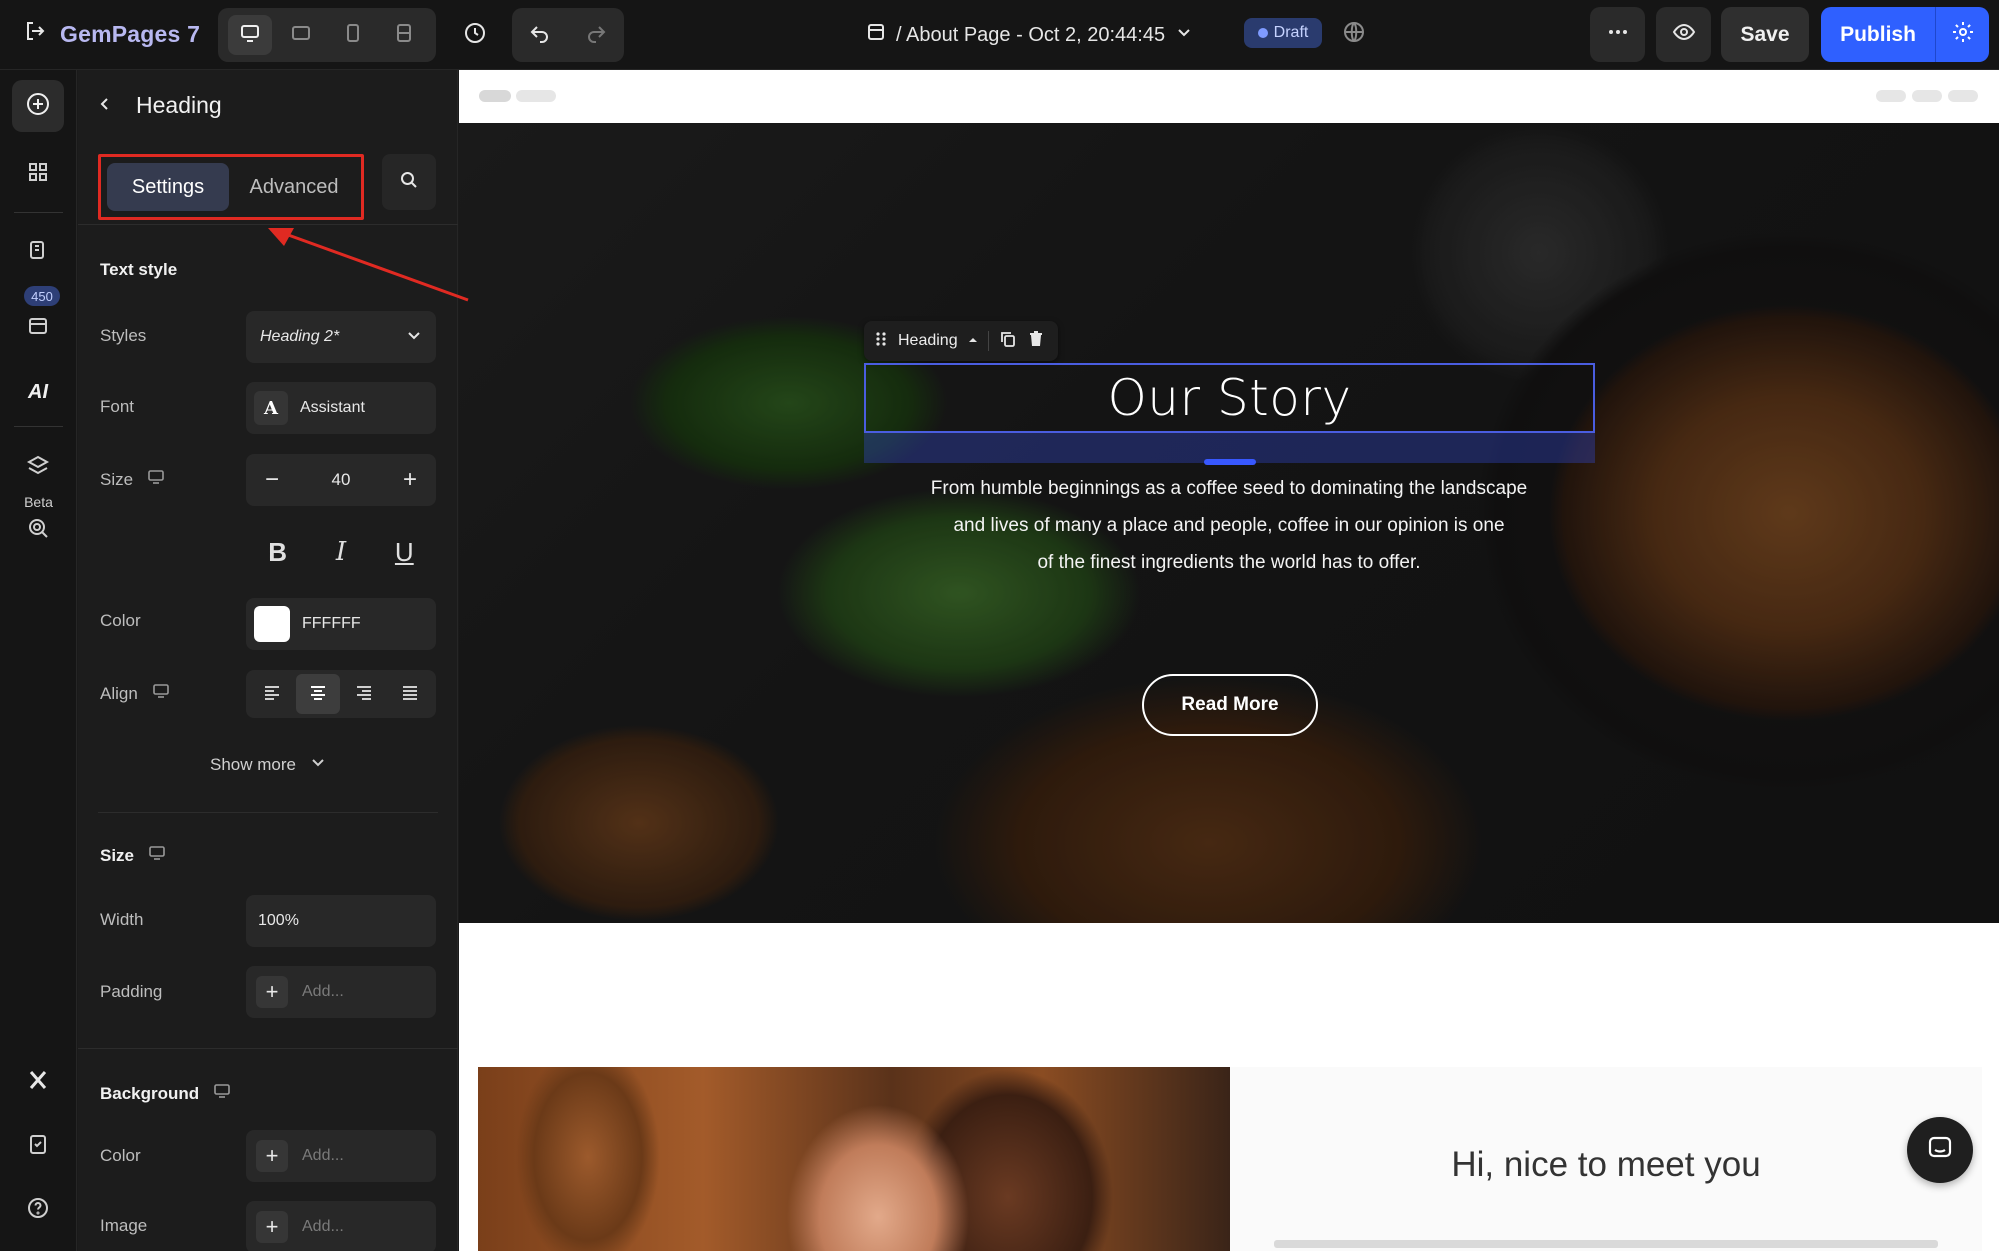 The height and width of the screenshot is (1251, 1999). I want to click on rail-layers, so click(38, 468).